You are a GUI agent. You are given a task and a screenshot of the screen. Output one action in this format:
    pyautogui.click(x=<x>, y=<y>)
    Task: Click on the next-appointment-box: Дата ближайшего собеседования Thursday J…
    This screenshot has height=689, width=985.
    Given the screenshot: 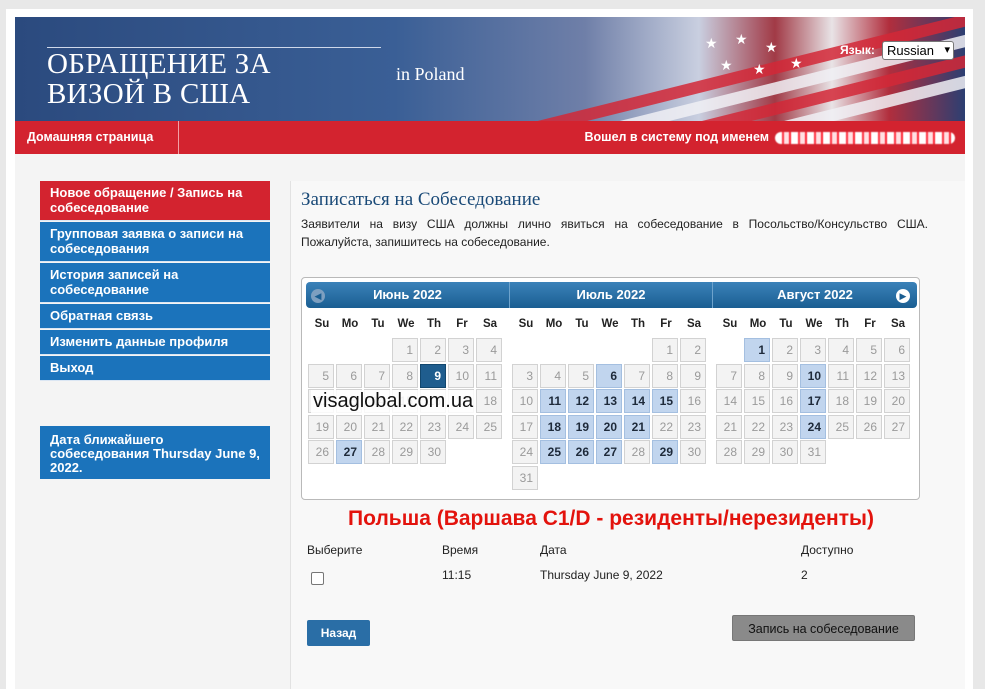 What is the action you would take?
    pyautogui.click(x=155, y=452)
    